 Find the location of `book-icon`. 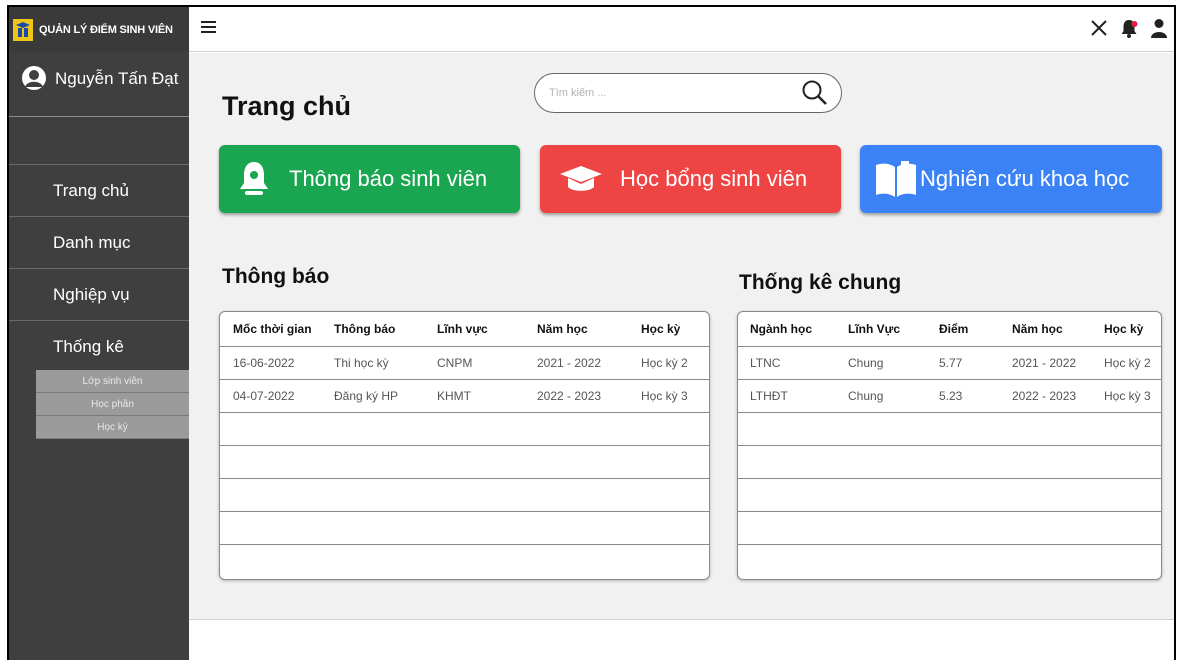

book-icon is located at coordinates (896, 179).